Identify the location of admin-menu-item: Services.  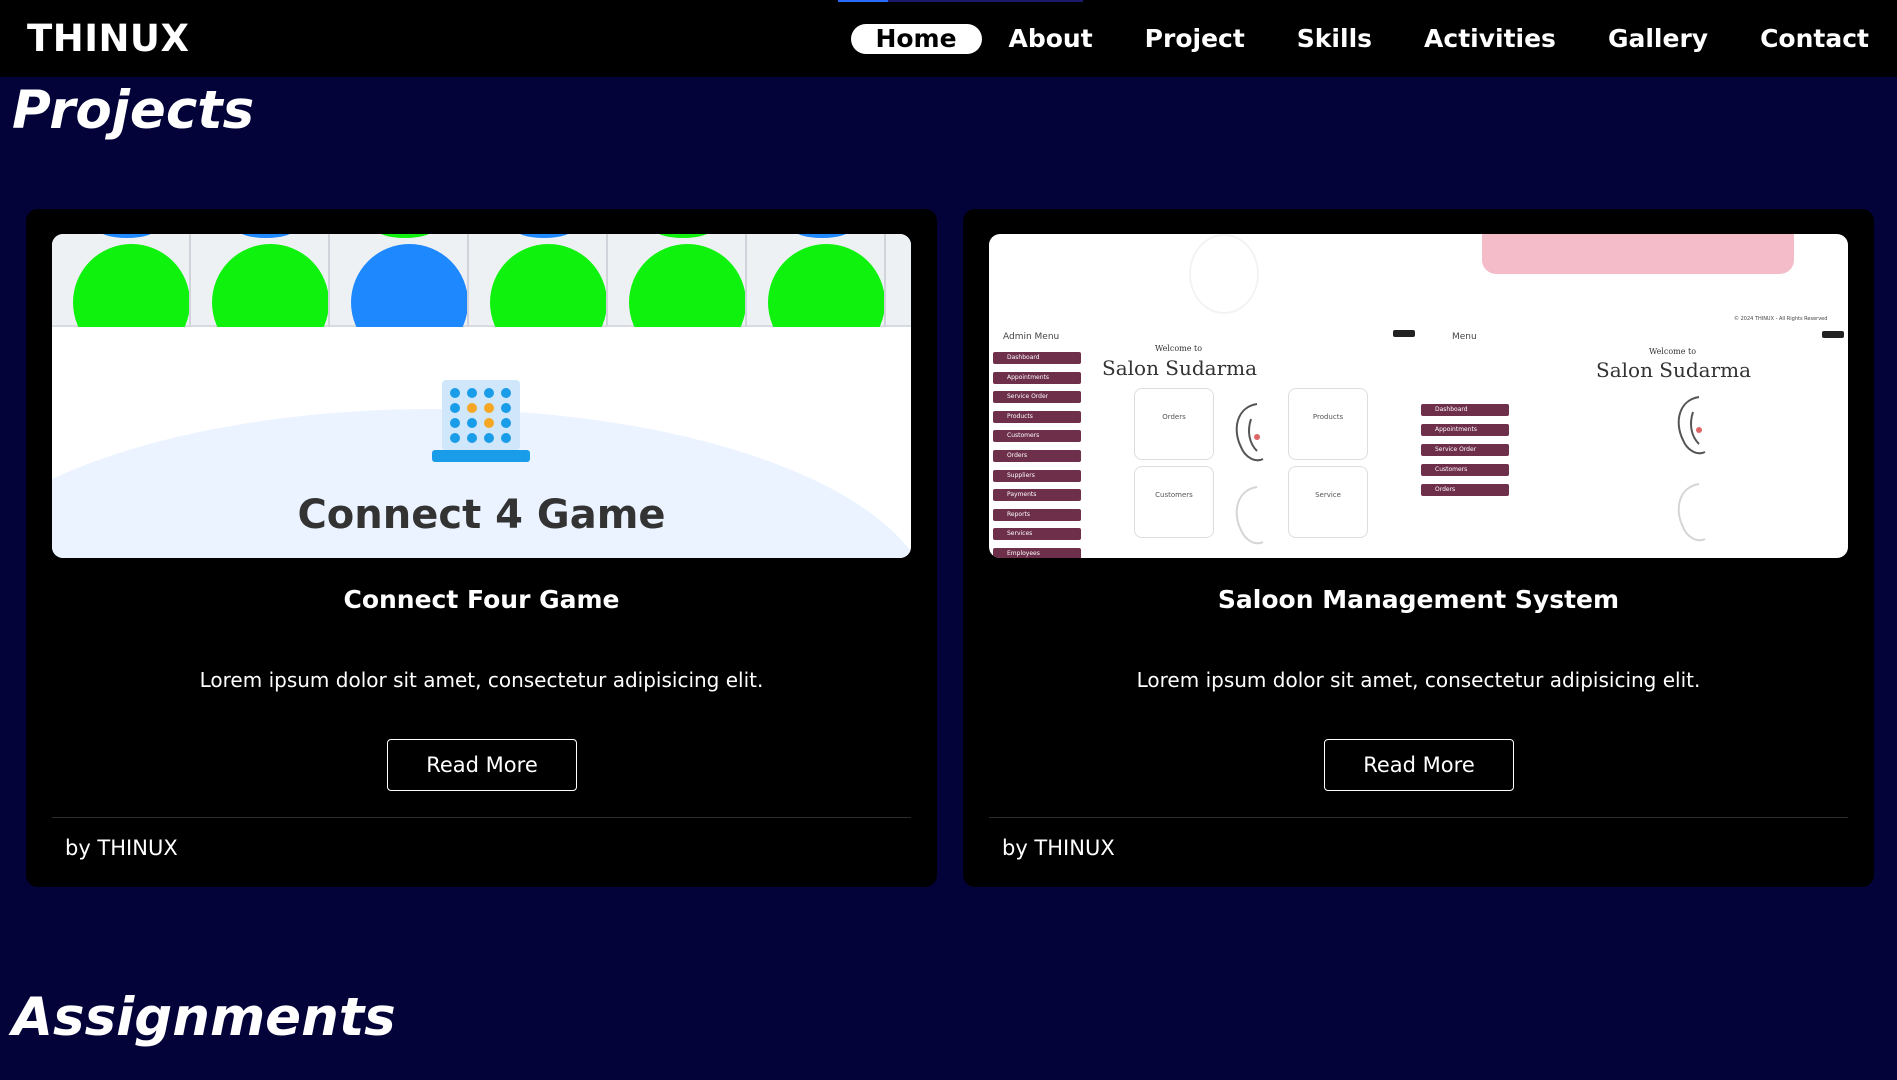
(1037, 534).